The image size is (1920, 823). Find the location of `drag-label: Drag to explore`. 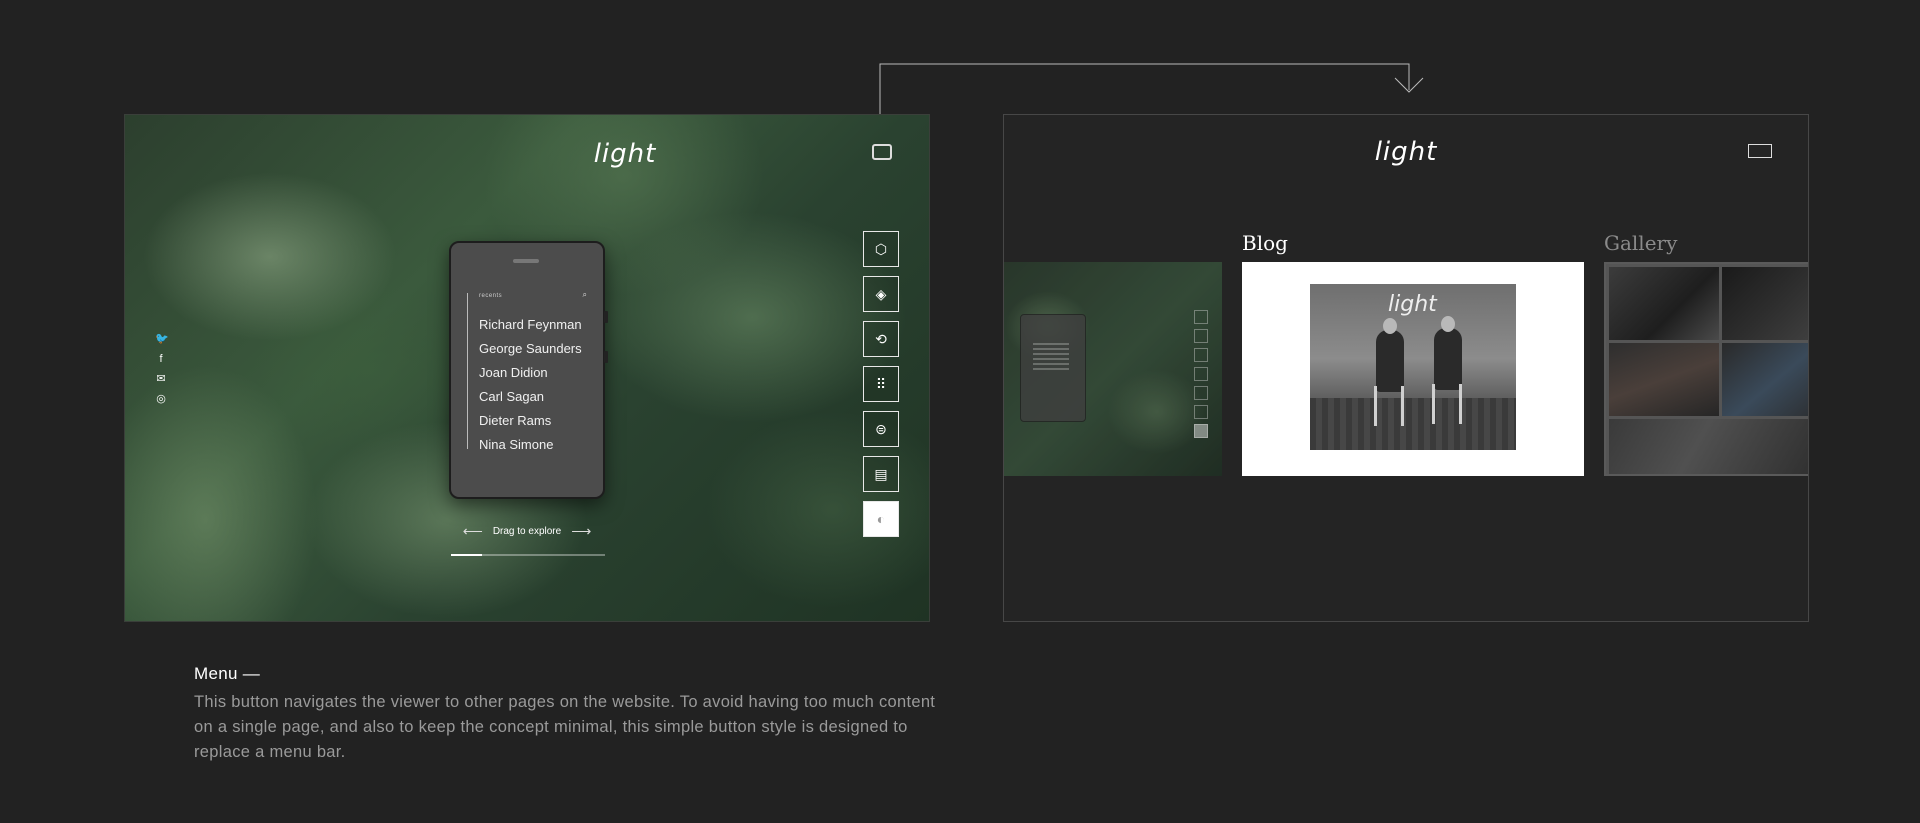

drag-label: Drag to explore is located at coordinates (527, 531).